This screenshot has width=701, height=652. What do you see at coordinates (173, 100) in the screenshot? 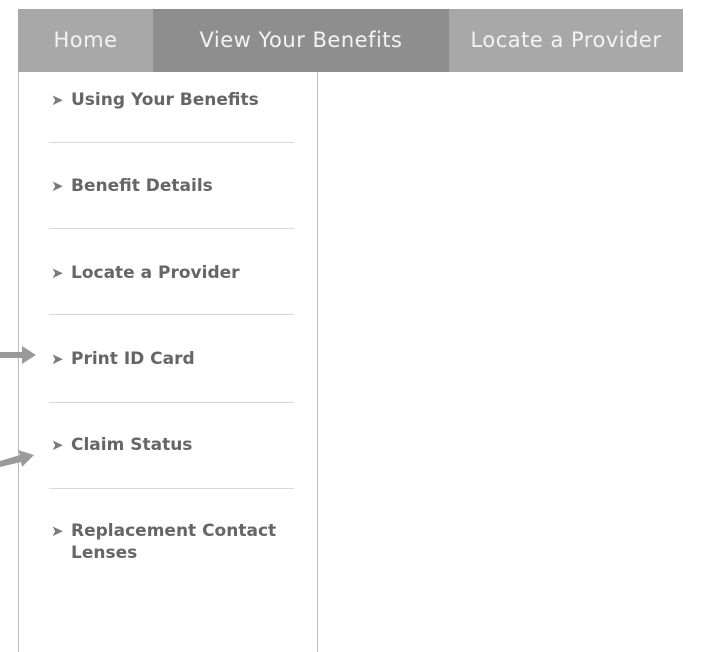
I see `submenu-item-using-your-benefits: ➤ Using Your Benefits` at bounding box center [173, 100].